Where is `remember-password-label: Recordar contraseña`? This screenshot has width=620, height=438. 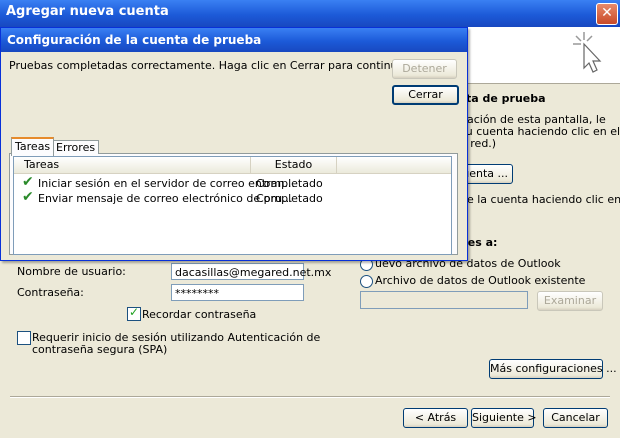
remember-password-label: Recordar contraseña is located at coordinates (199, 314).